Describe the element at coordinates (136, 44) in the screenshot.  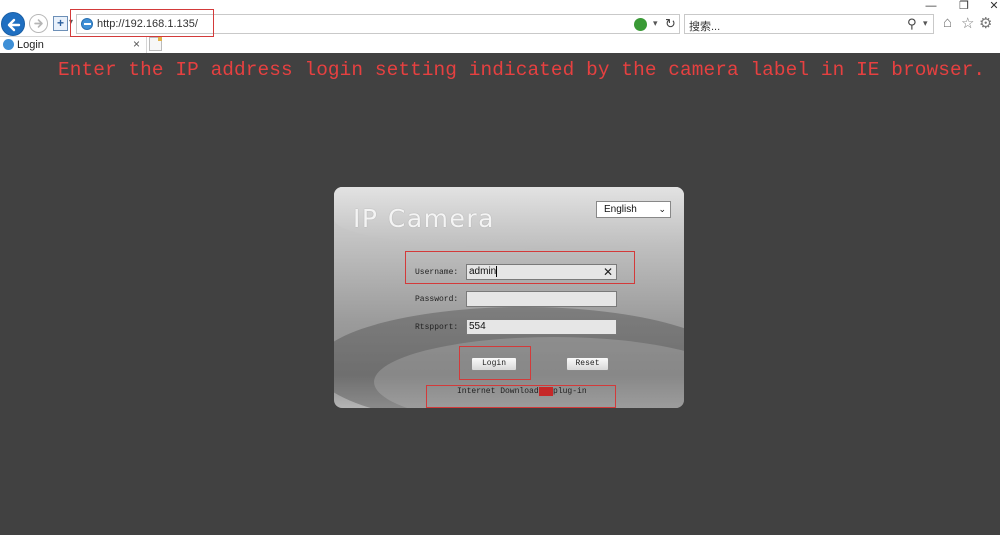
I see `close-icon: ×` at that location.